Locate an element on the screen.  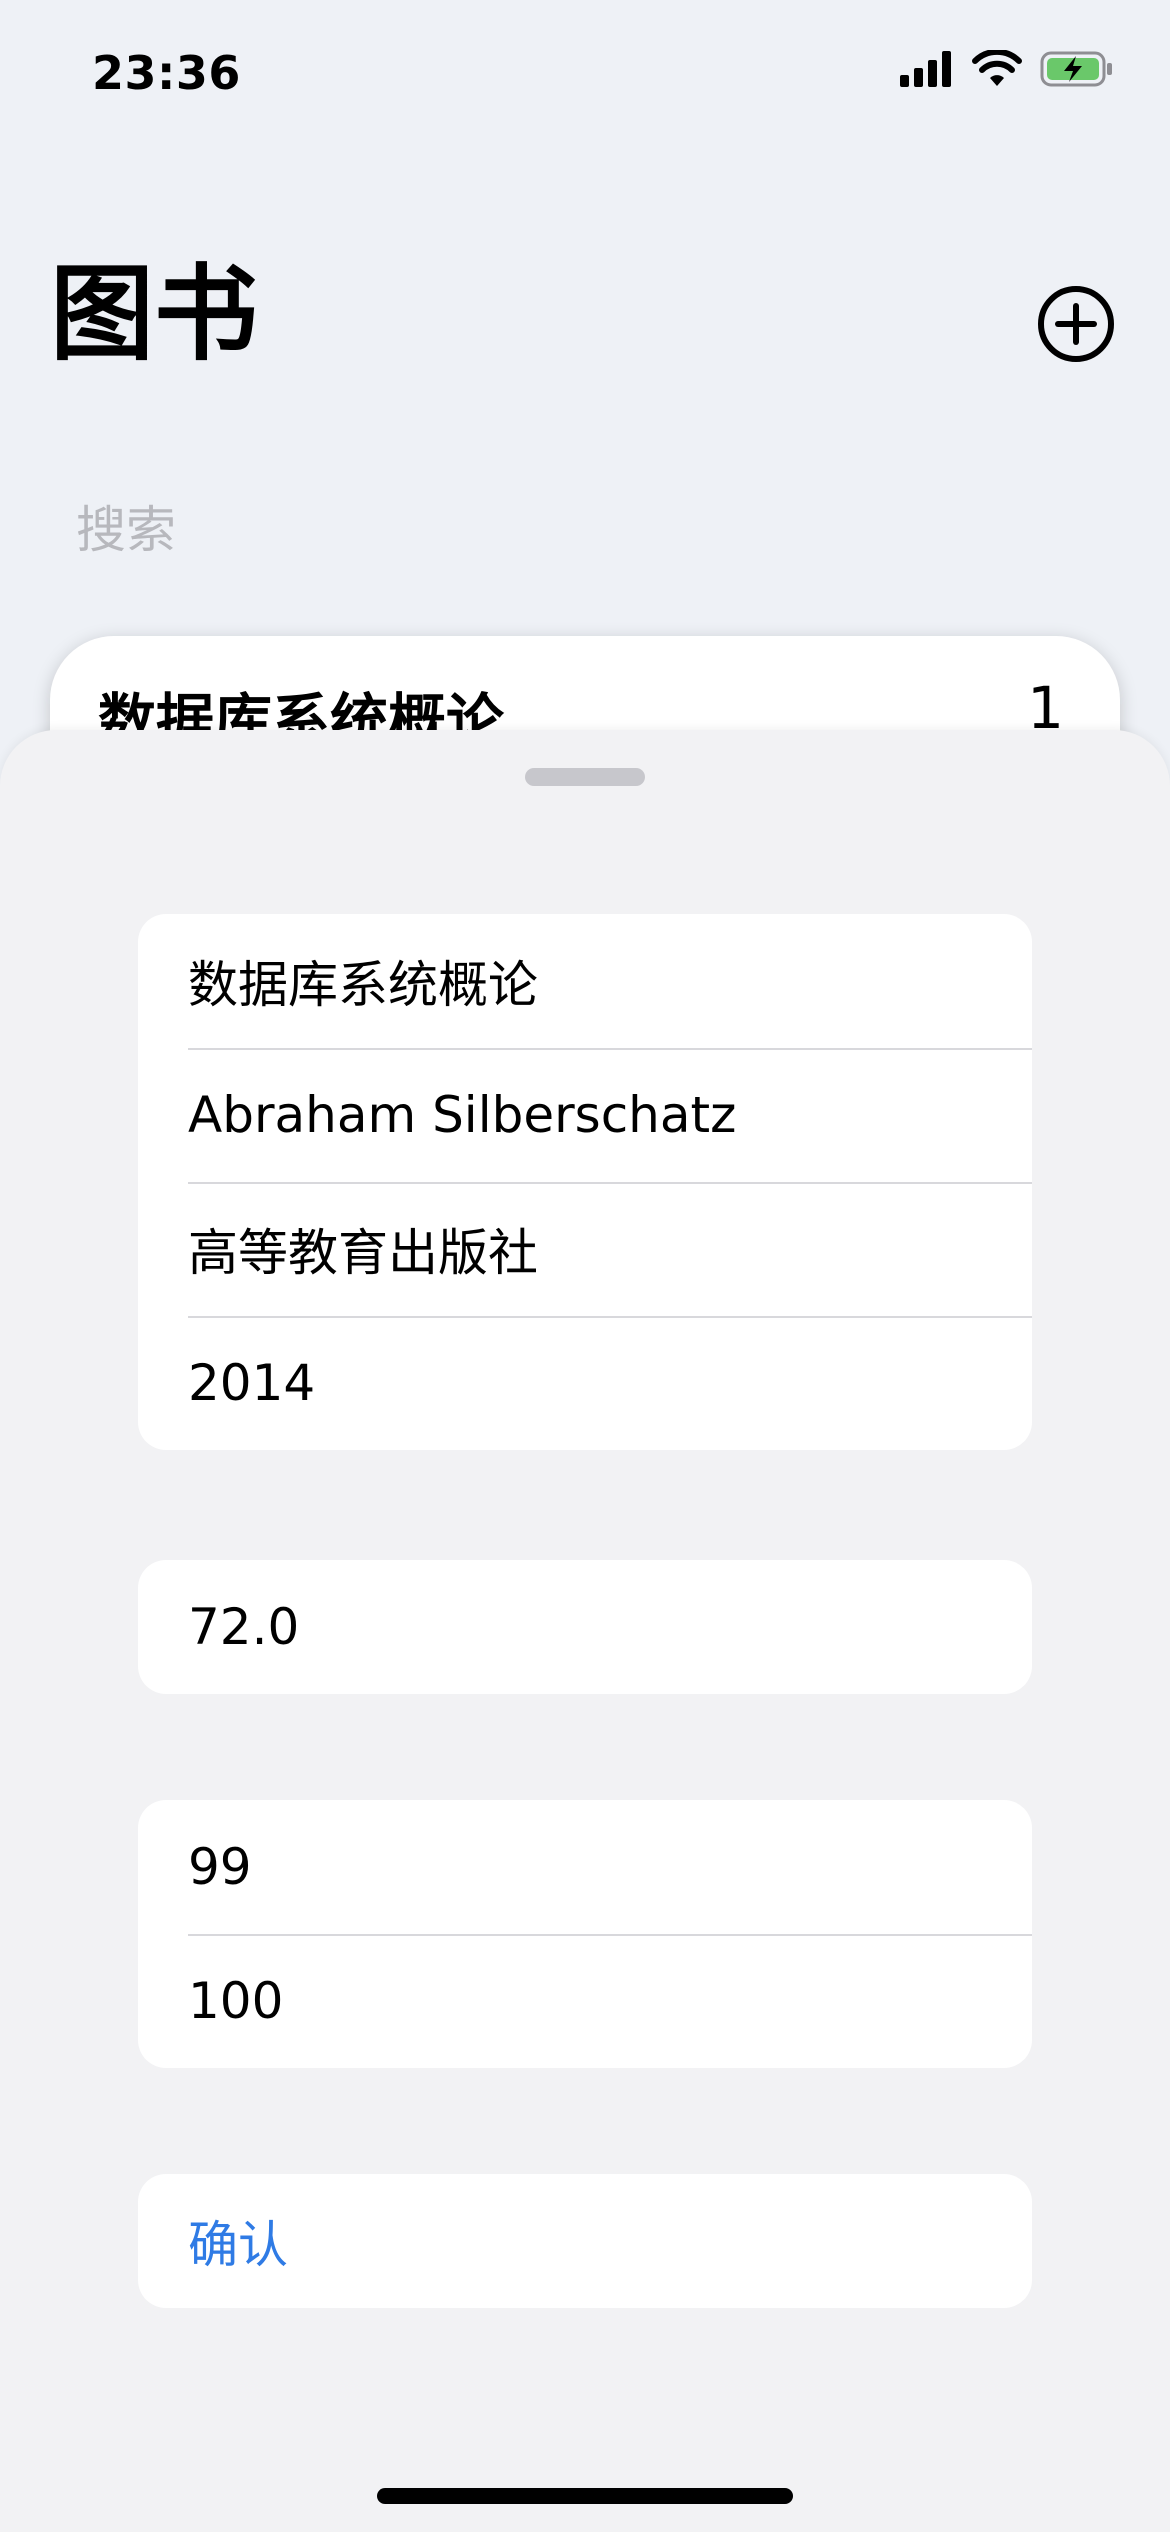
confirm-button: 确认 is located at coordinates (585, 2241).